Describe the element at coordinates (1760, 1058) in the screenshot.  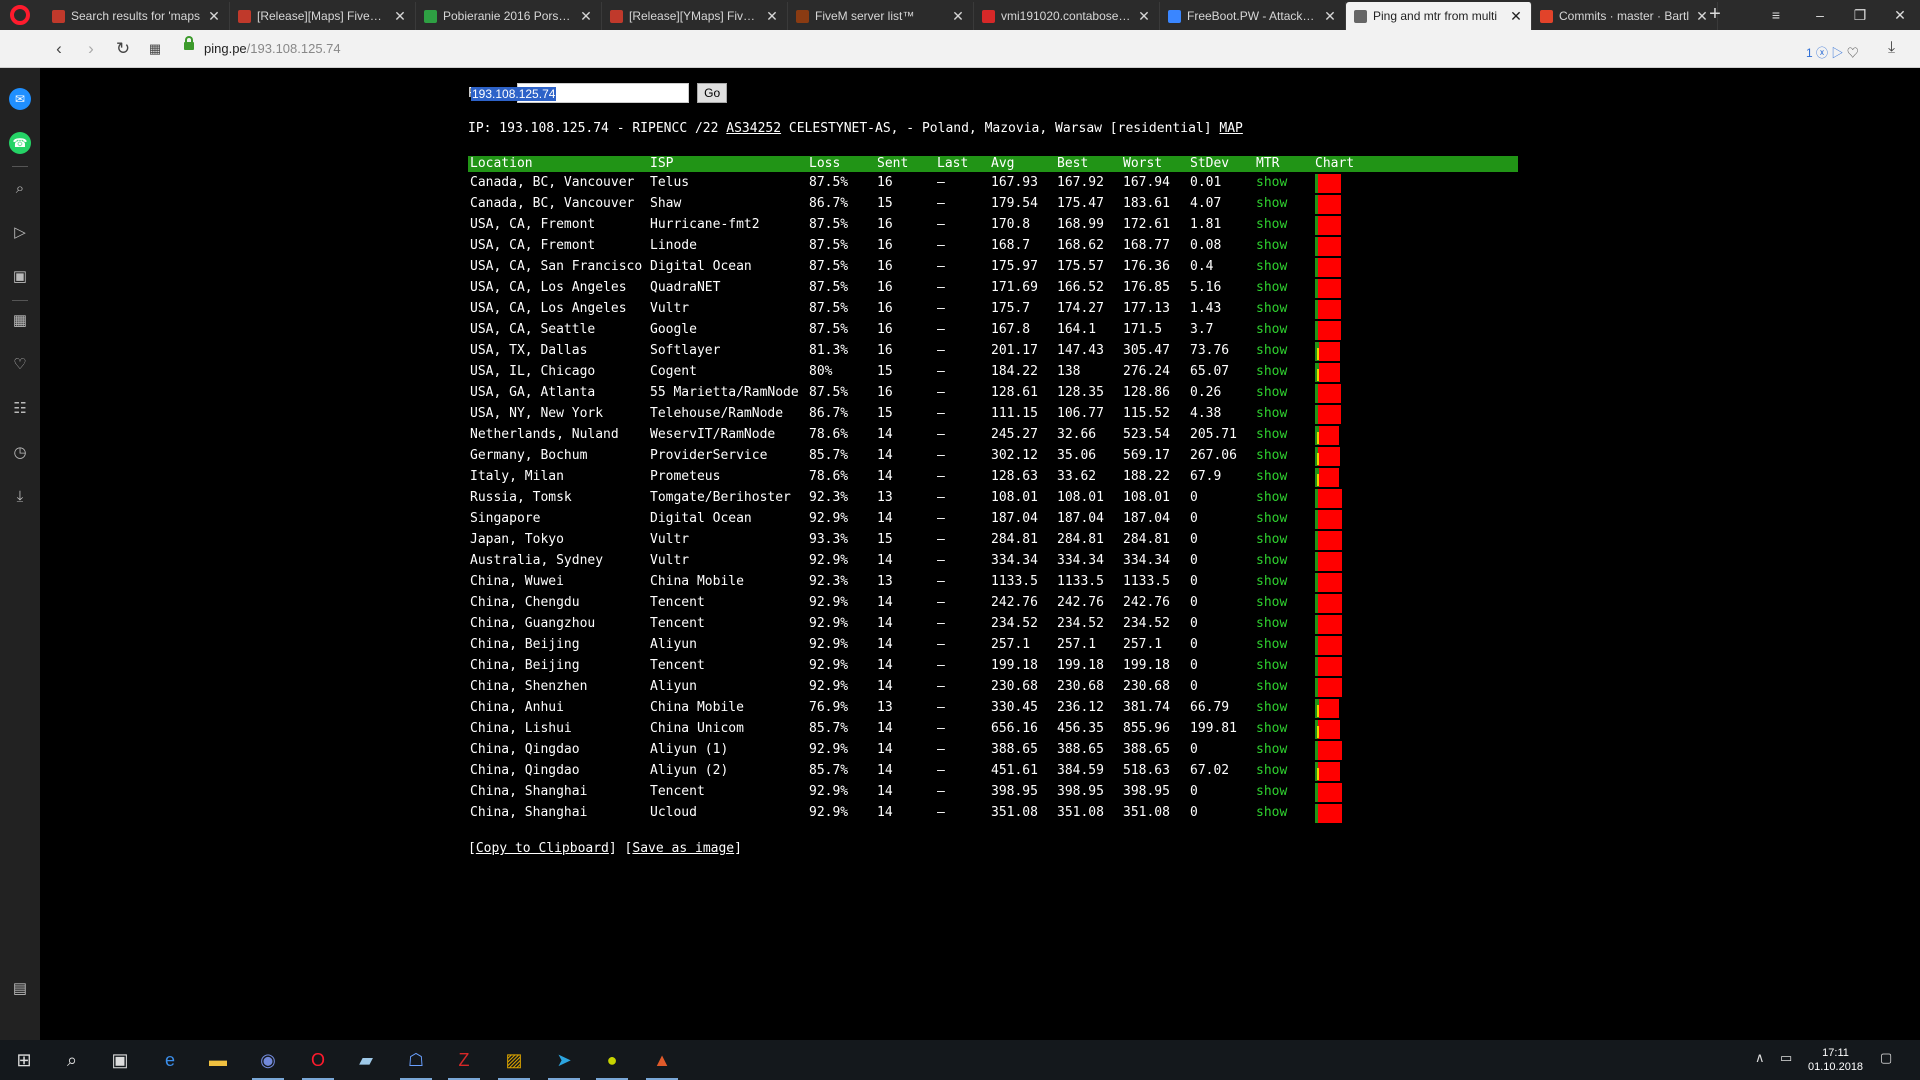
I see `tray-chevron-icon: ∧` at that location.